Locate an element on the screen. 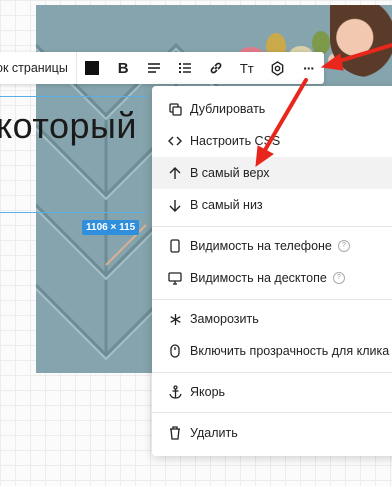  bold-button: B is located at coordinates (123, 68).